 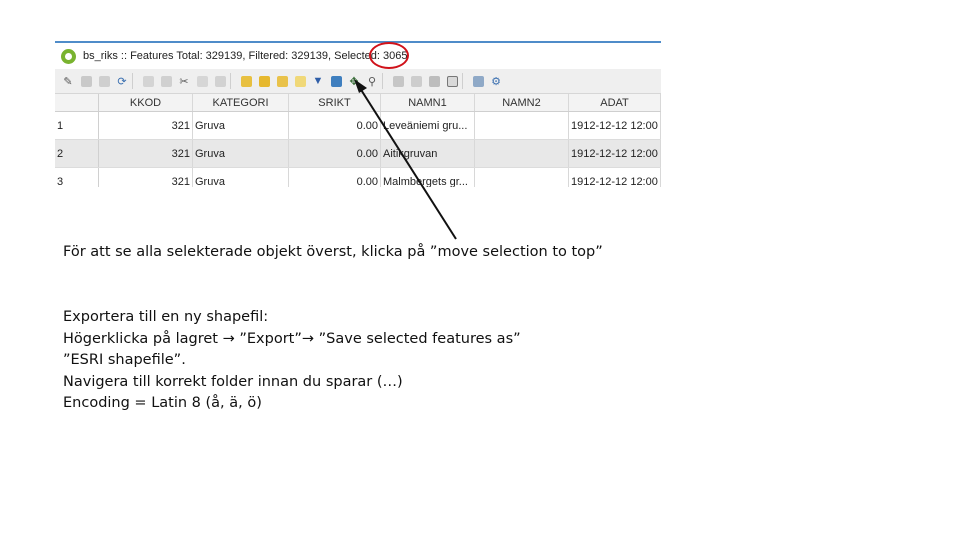 What do you see at coordinates (417, 338) in the screenshot?
I see `instruction-text: ”Save selected features as”` at bounding box center [417, 338].